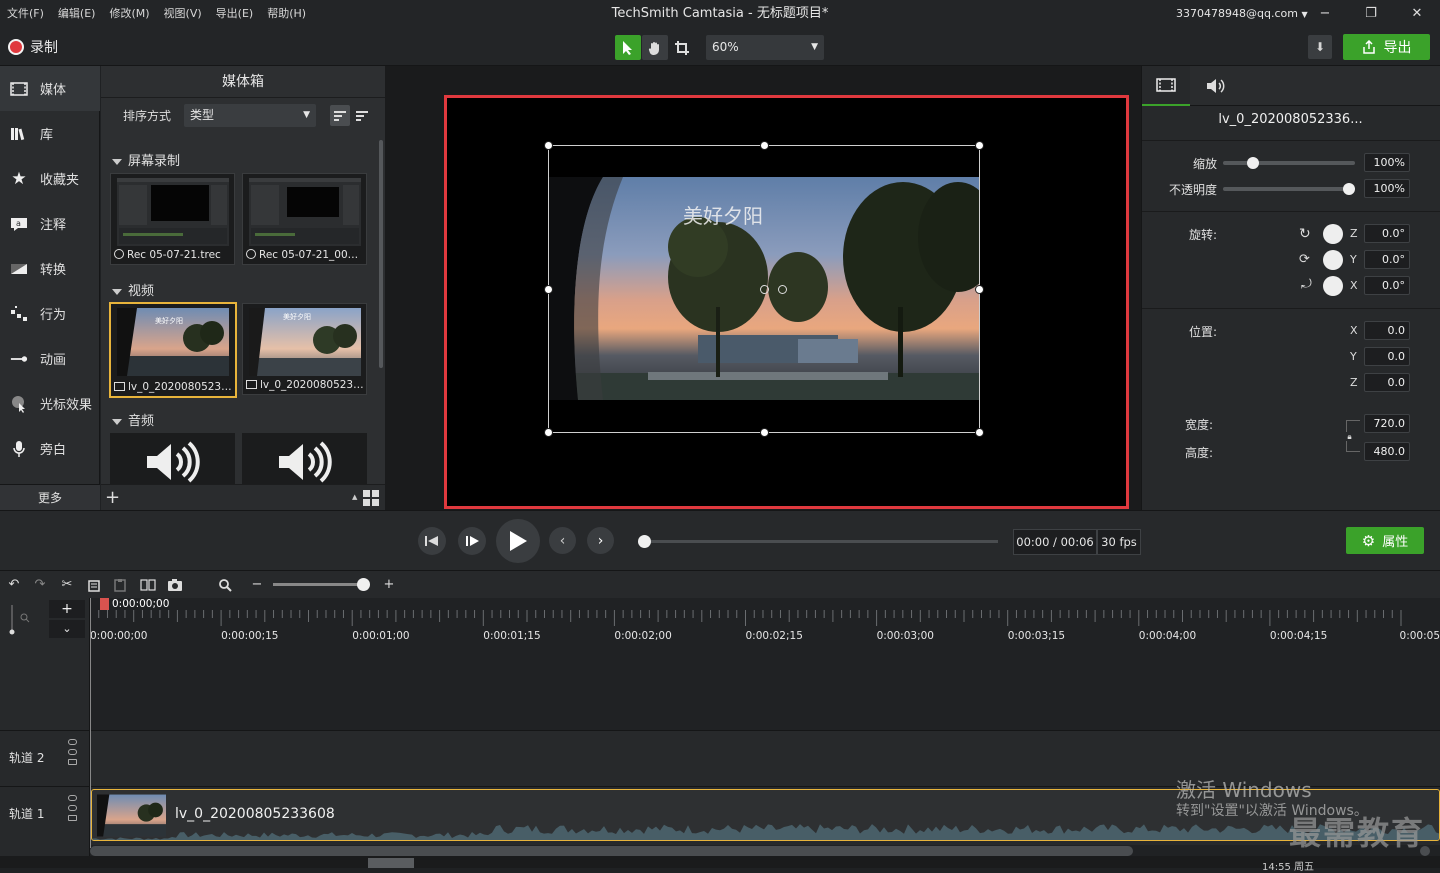  I want to click on undo-button: ↶, so click(14, 584).